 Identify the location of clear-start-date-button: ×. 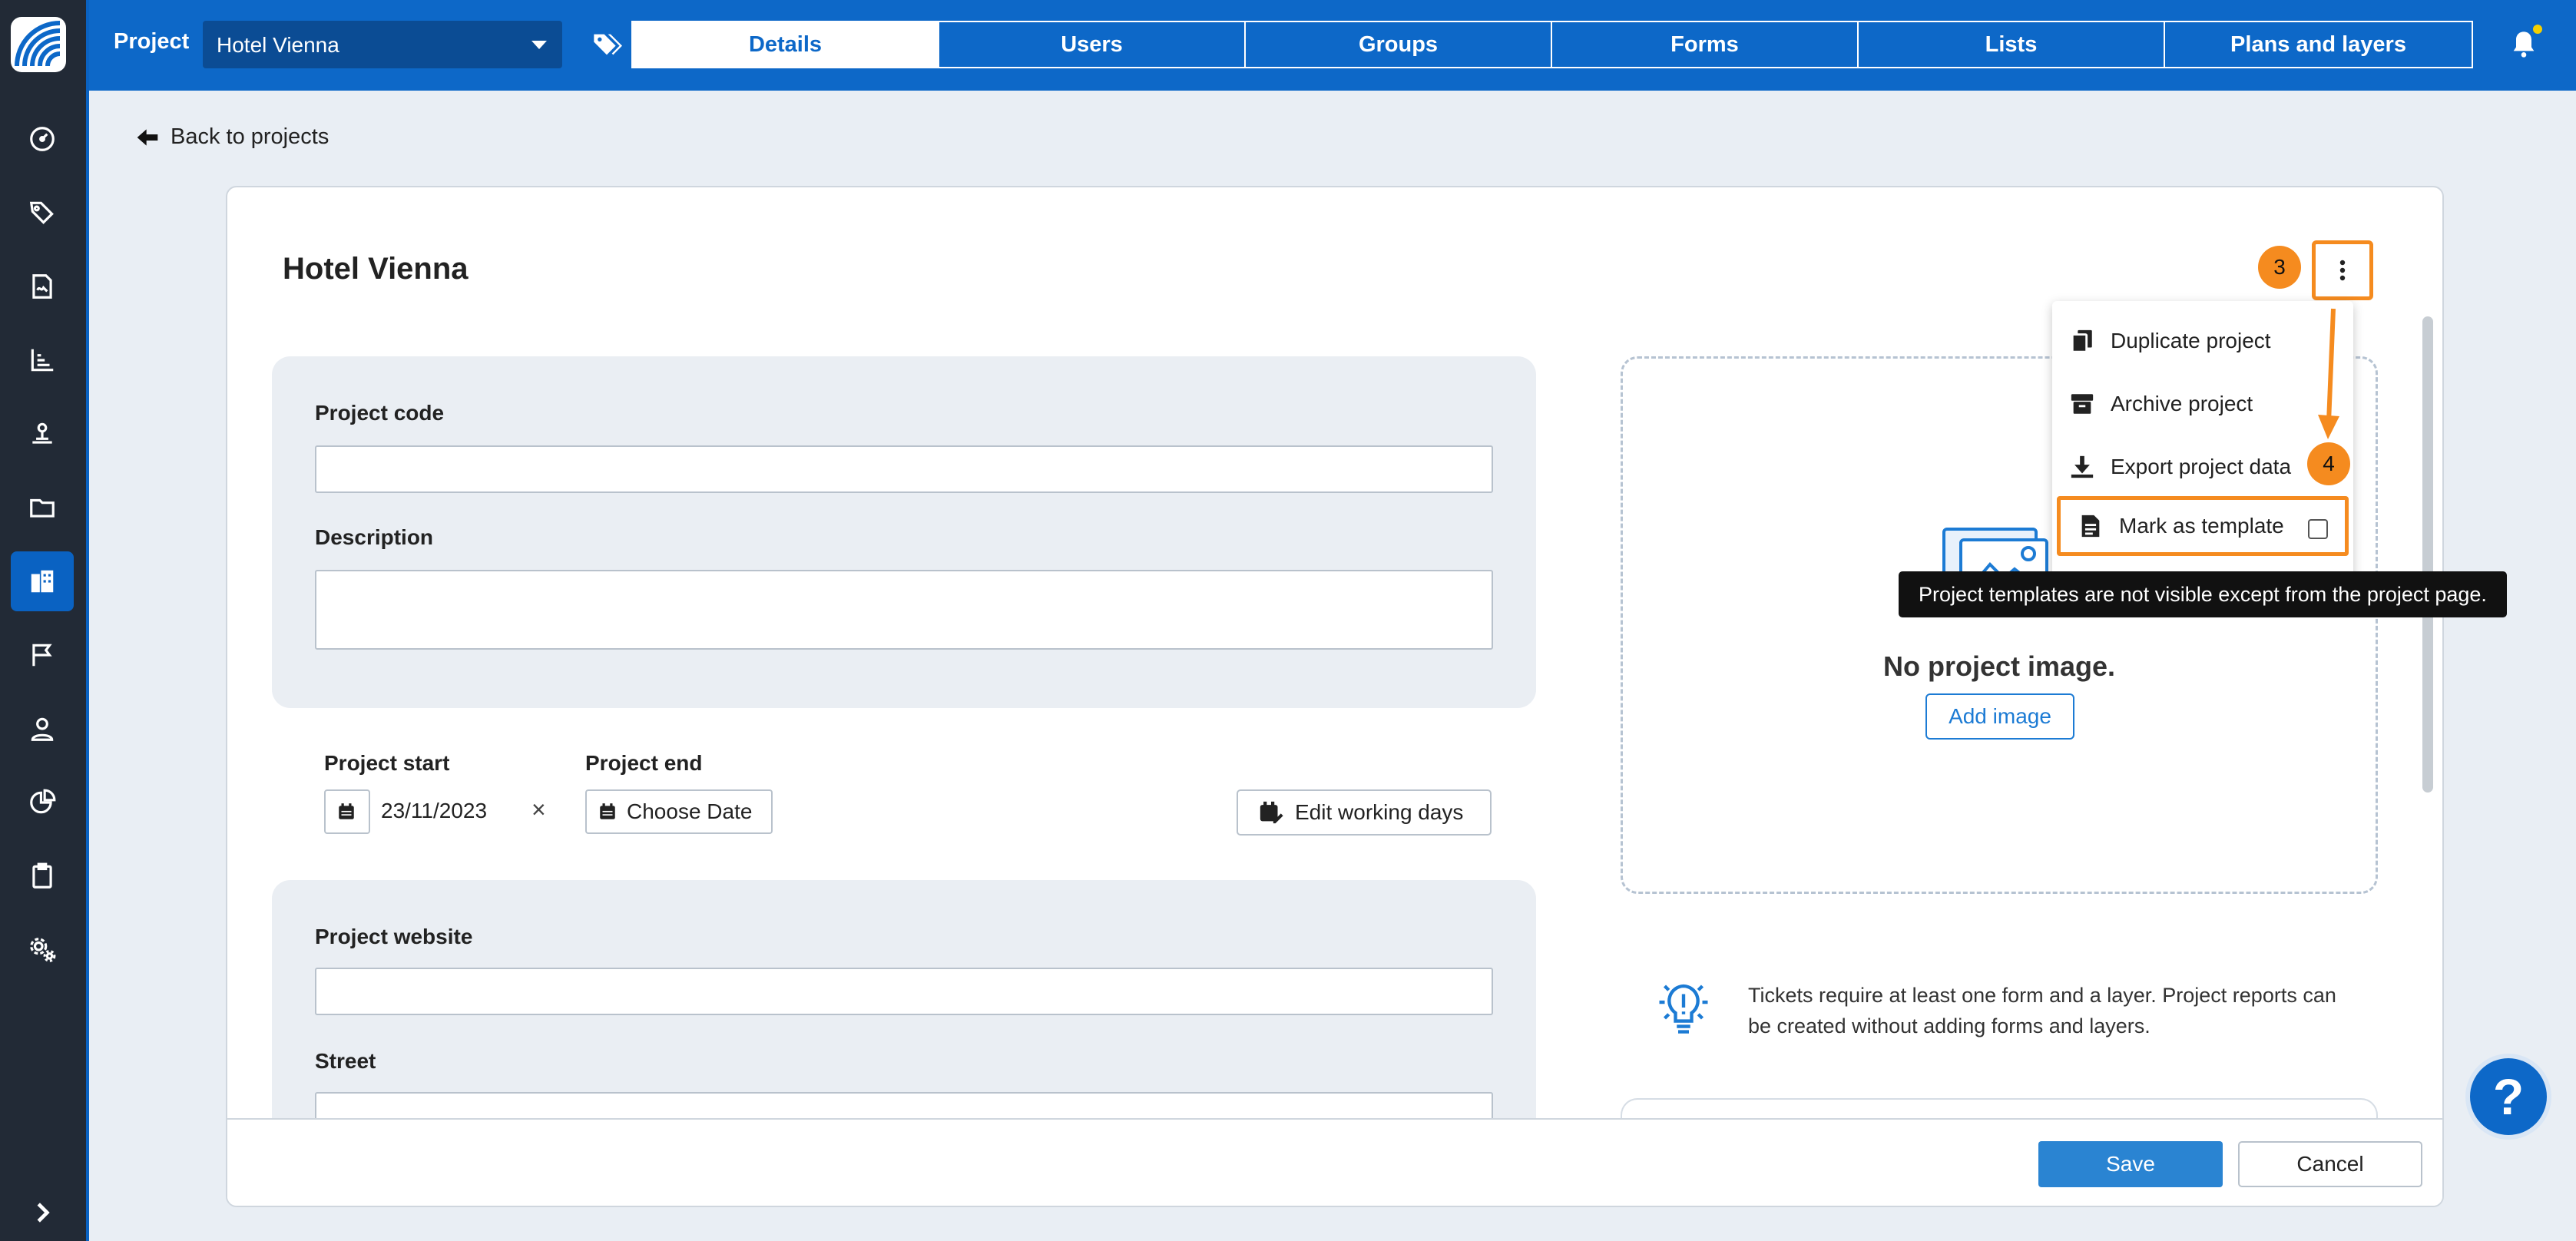
(539, 810).